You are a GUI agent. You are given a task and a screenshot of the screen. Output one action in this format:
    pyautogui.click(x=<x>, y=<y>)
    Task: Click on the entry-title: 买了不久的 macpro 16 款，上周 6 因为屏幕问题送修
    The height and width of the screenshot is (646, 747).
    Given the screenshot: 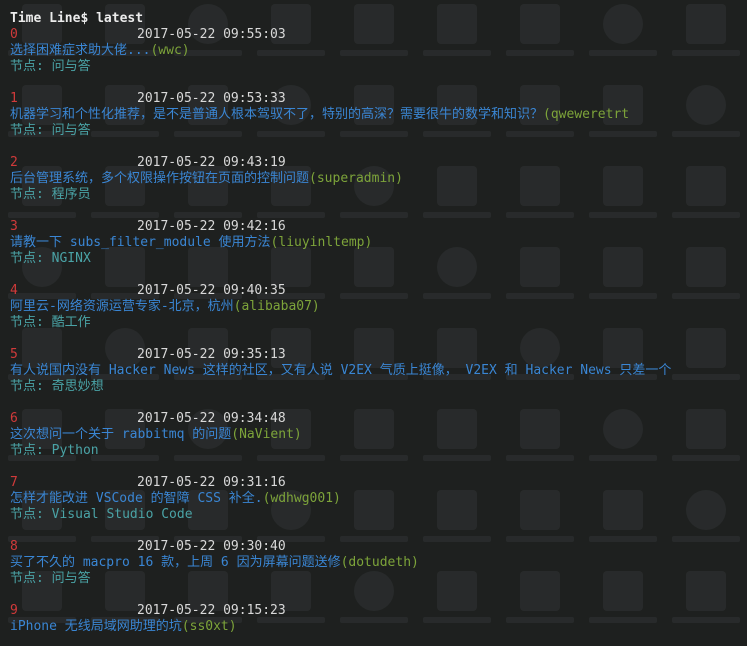 What is the action you would take?
    pyautogui.click(x=175, y=562)
    